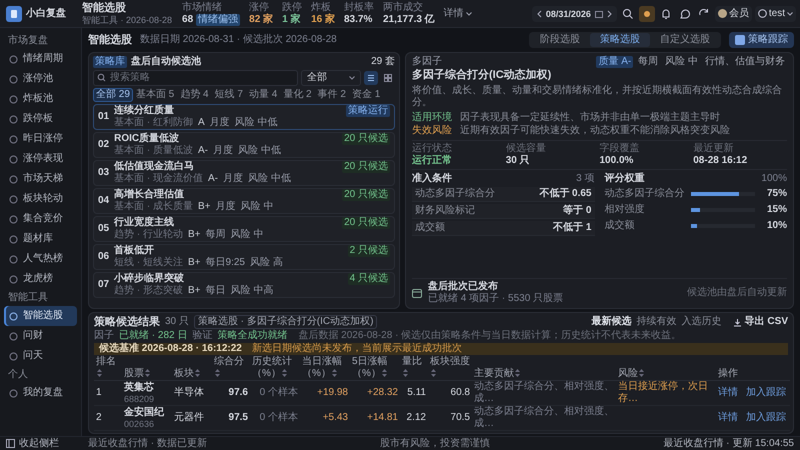 Image resolution: width=800 pixels, height=450 pixels. What do you see at coordinates (445, 211) in the screenshot?
I see `condition-name: 财务风险标记` at bounding box center [445, 211].